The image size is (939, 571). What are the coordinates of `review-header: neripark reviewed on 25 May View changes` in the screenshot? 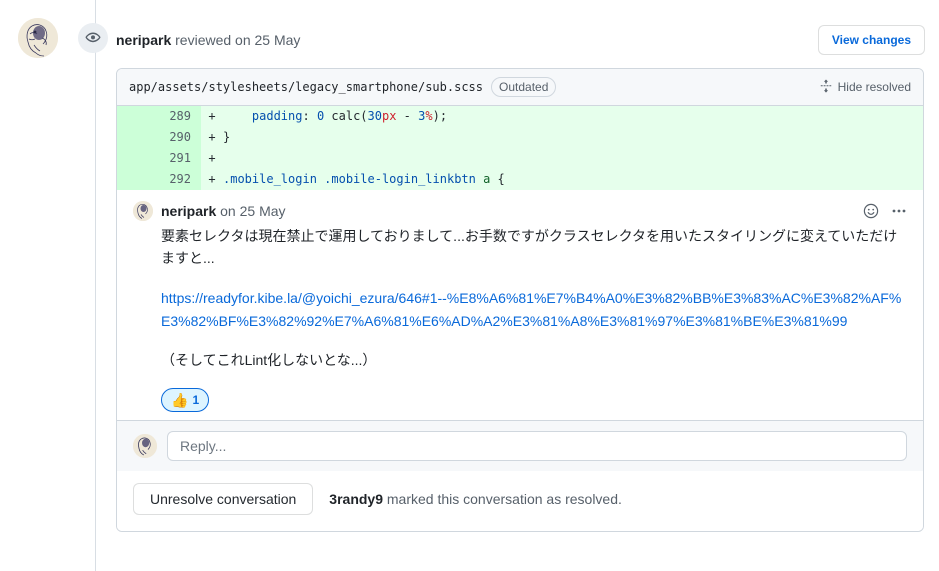 It's located at (520, 40).